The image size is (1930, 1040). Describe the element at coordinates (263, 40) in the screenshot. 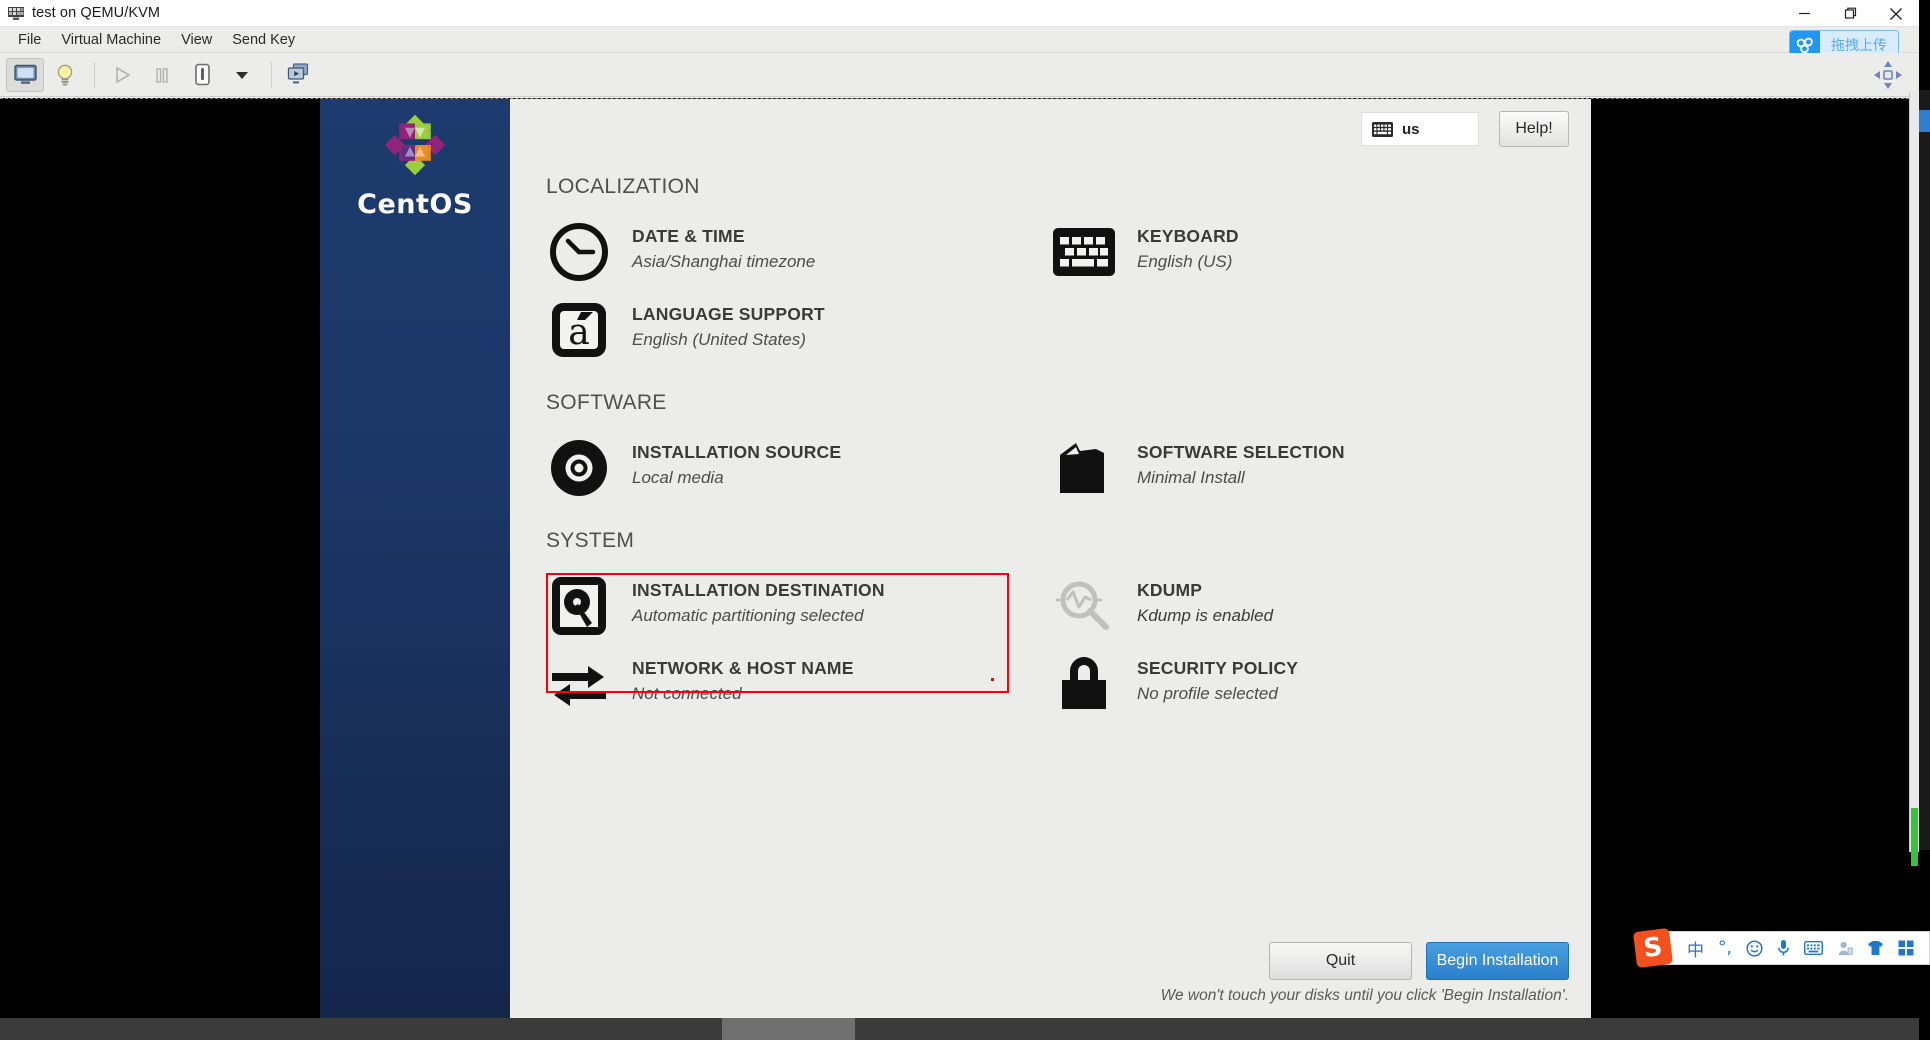

I see `menu-send-key: Send Key` at that location.